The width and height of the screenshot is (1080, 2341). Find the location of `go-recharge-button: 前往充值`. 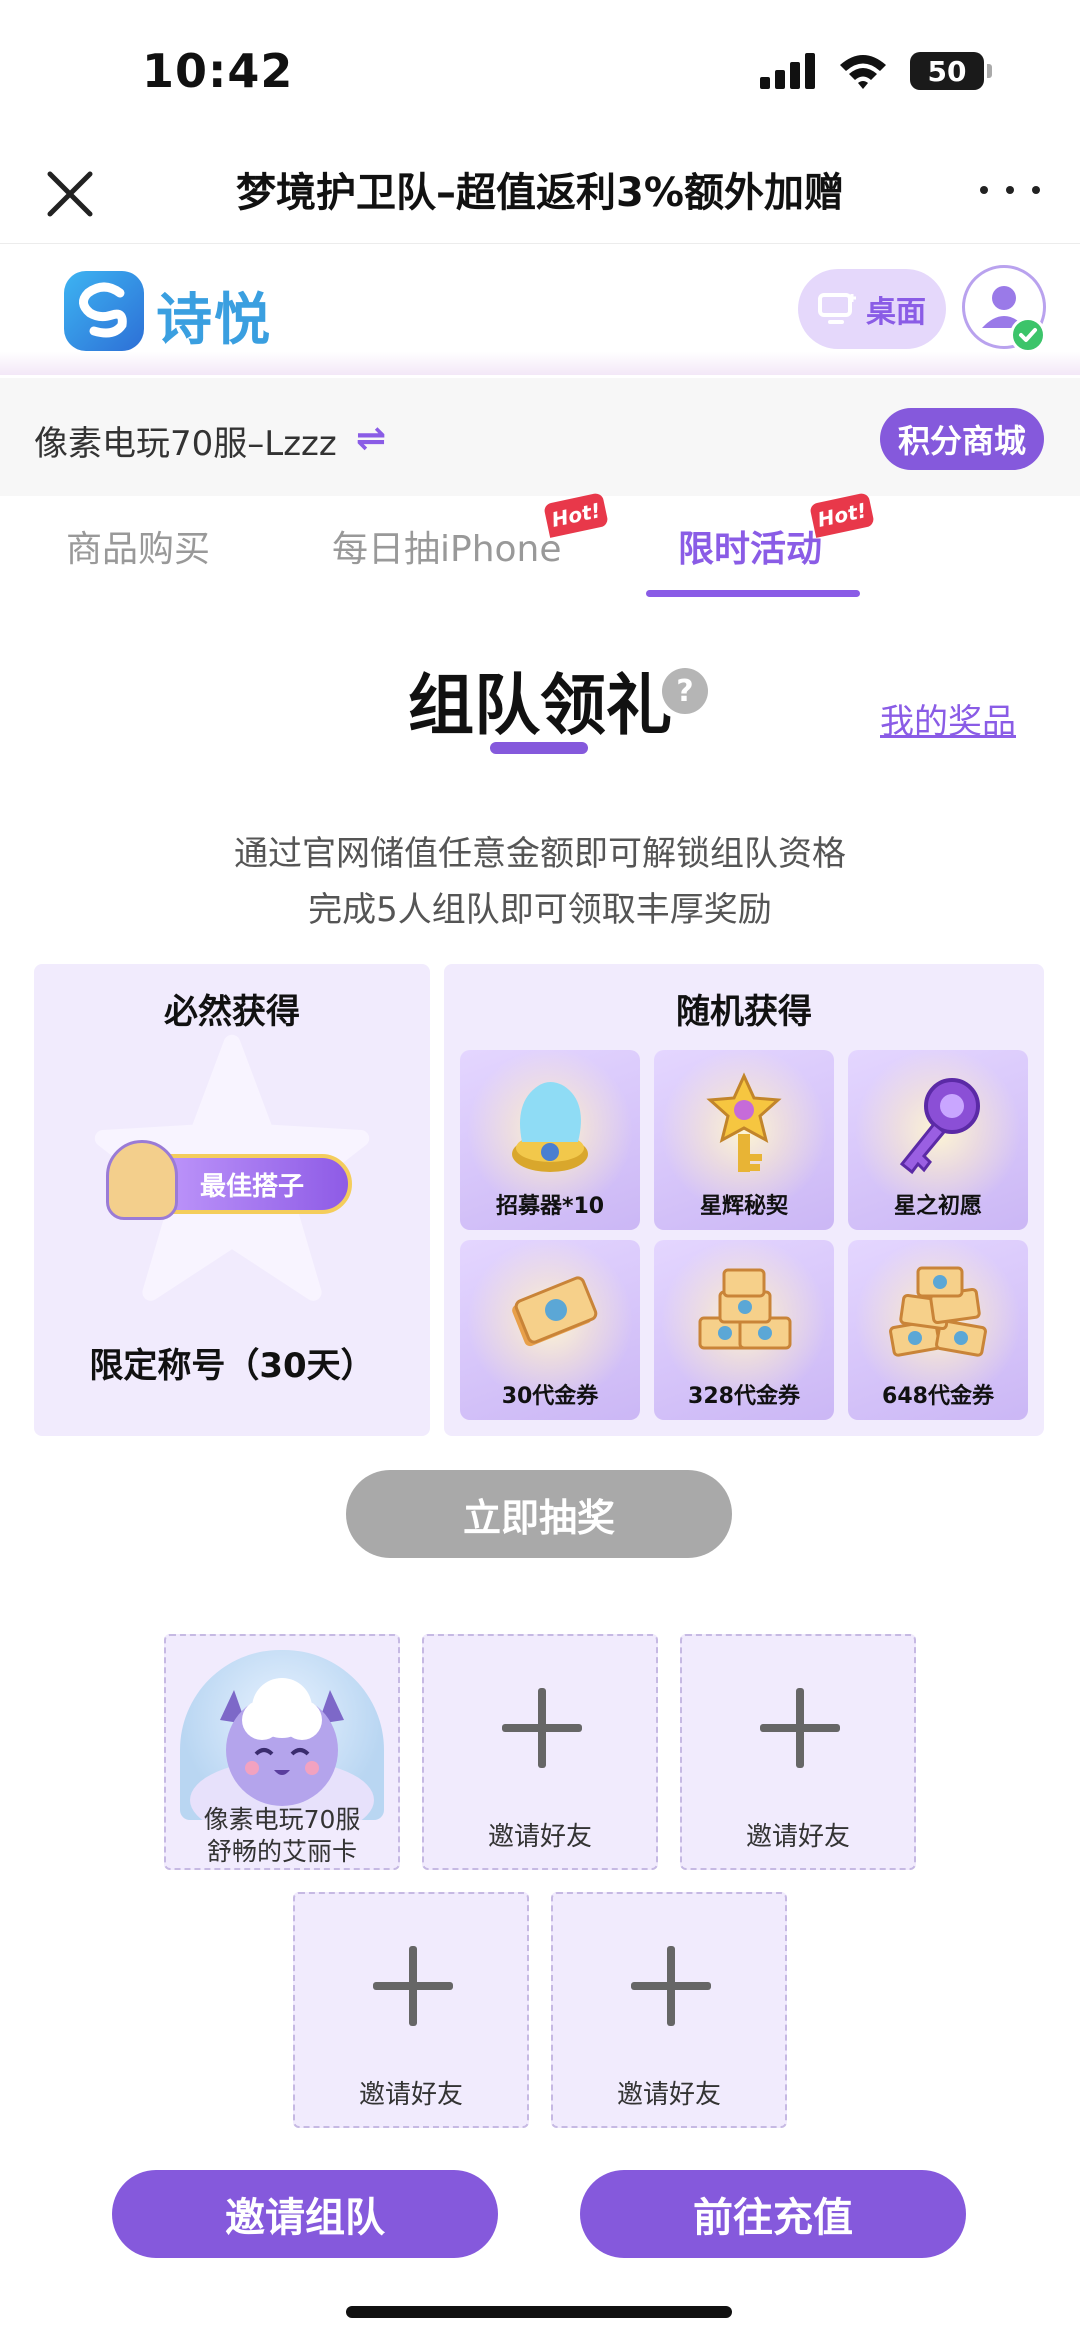

go-recharge-button: 前往充值 is located at coordinates (773, 2214).